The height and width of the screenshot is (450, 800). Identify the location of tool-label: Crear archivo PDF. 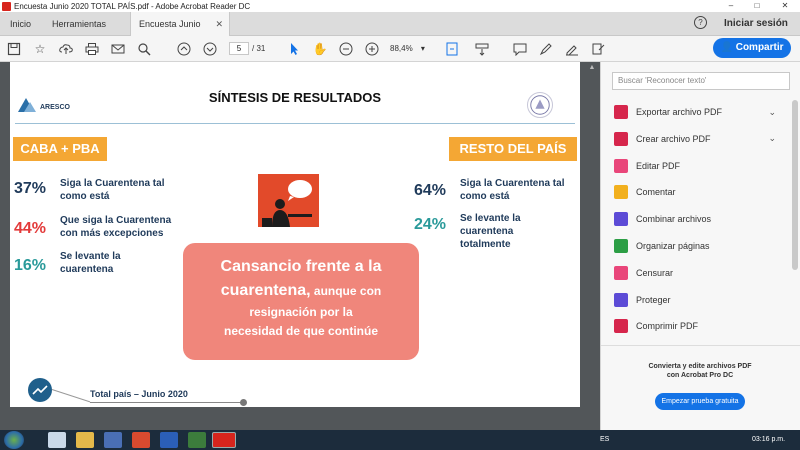
(673, 138).